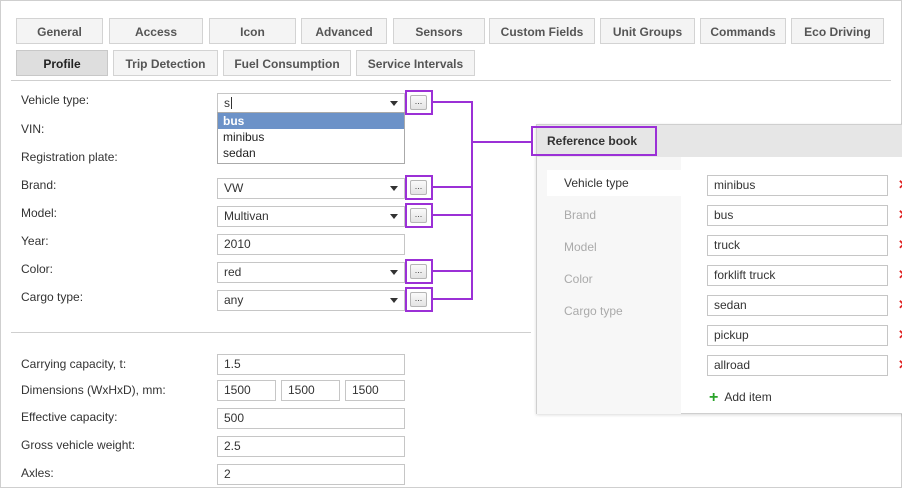 This screenshot has width=902, height=488. What do you see at coordinates (311, 300) in the screenshot?
I see `cargo-type-select: any` at bounding box center [311, 300].